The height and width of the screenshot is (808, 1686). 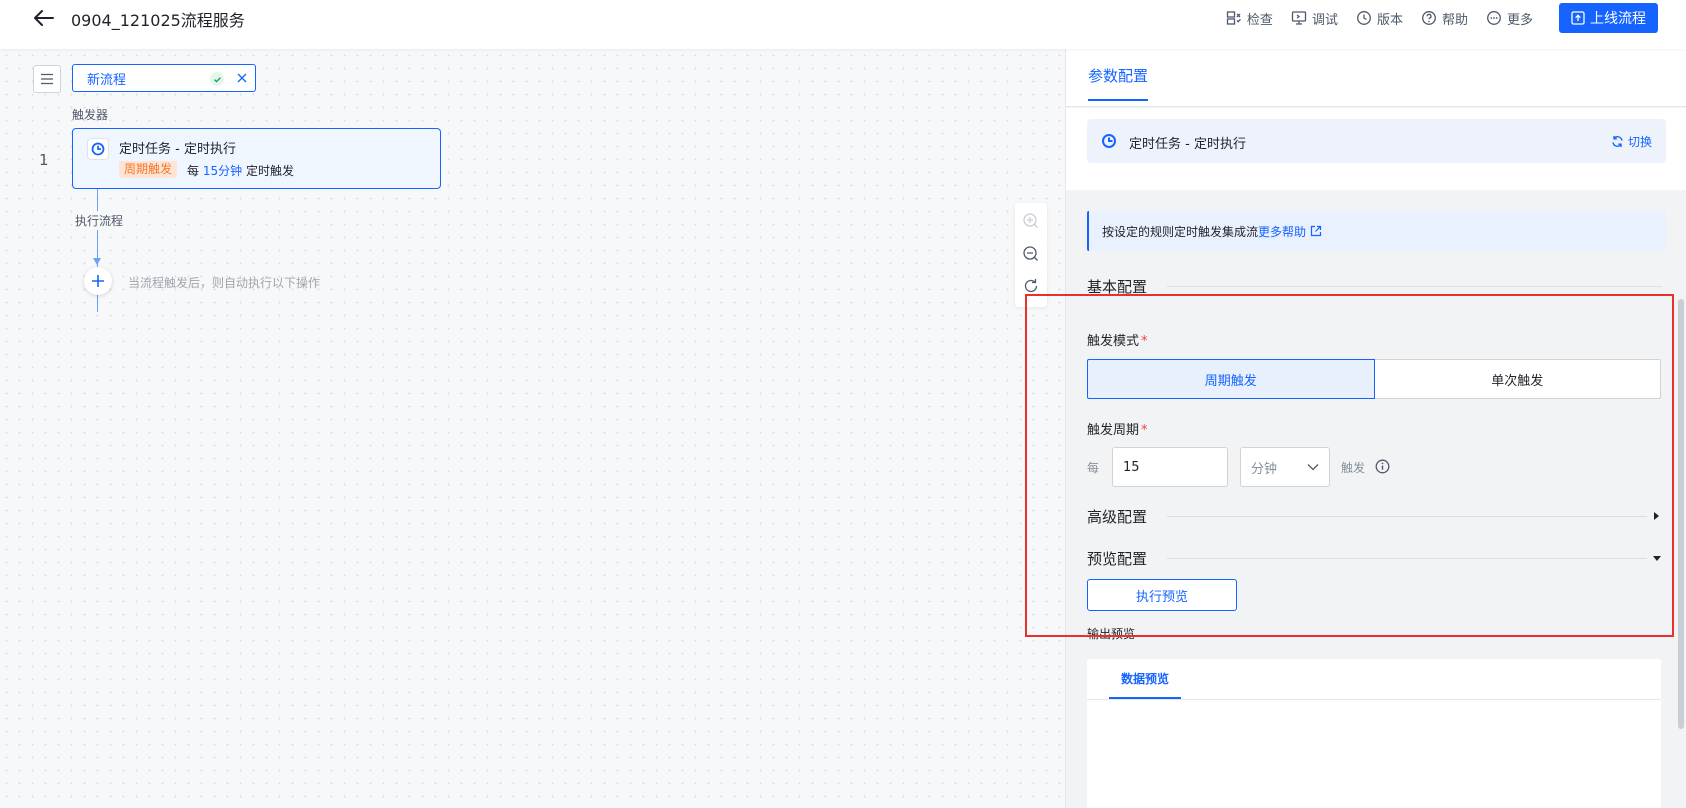 What do you see at coordinates (1117, 287) in the screenshot?
I see `basic-config-title: 基本配置` at bounding box center [1117, 287].